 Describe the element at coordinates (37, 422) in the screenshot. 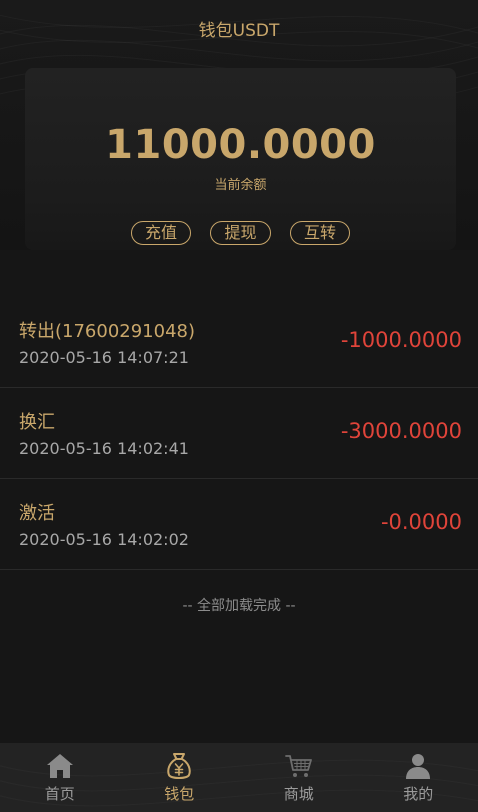

I see `transaction-title: 换汇` at that location.